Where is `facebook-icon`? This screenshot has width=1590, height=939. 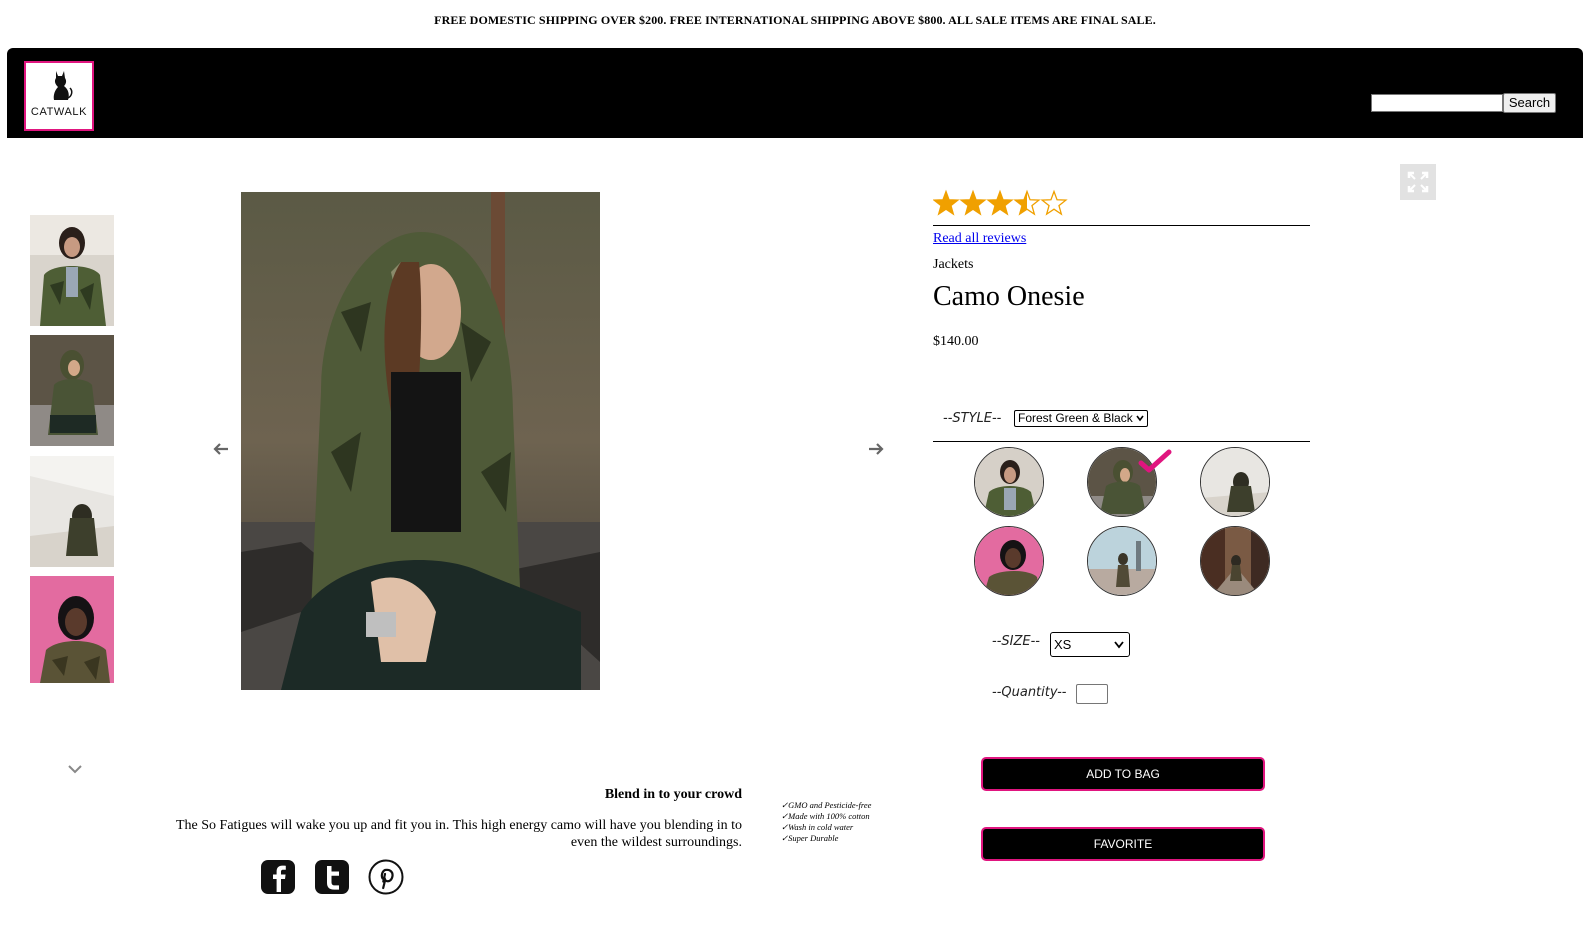 facebook-icon is located at coordinates (278, 877).